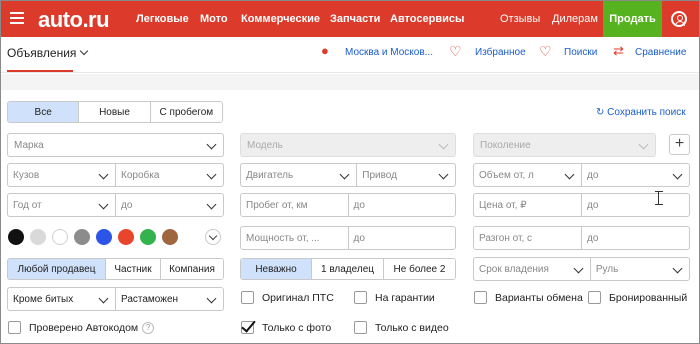 This screenshot has height=344, width=700. What do you see at coordinates (115, 112) in the screenshot?
I see `tab-new: Новые` at bounding box center [115, 112].